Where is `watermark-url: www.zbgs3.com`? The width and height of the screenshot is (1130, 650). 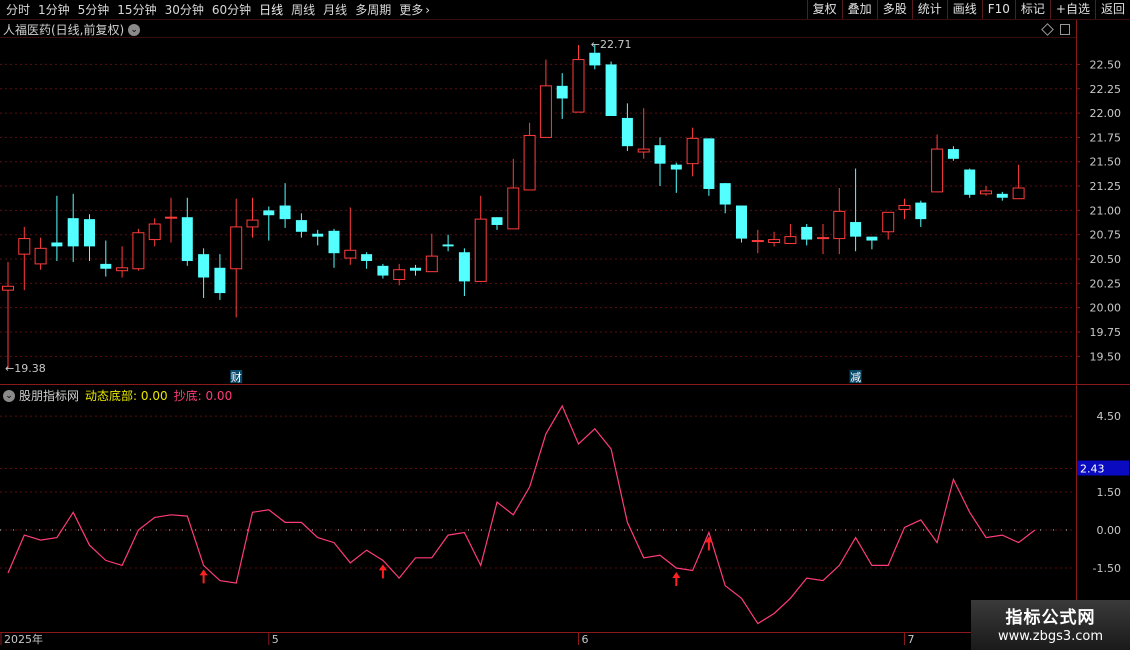
watermark-url: www.zbgs3.com is located at coordinates (1050, 636).